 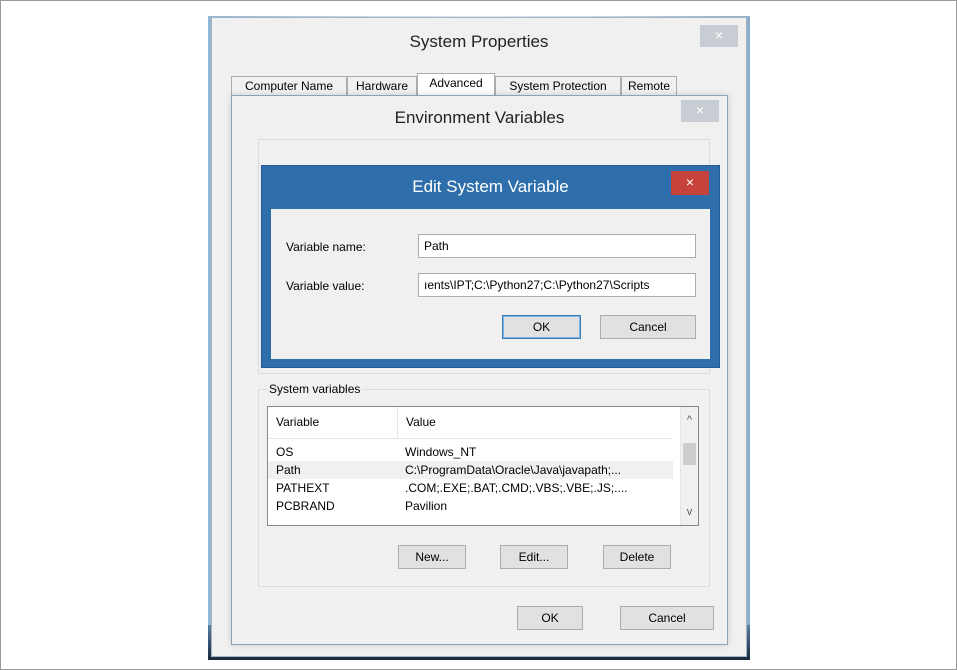 I want to click on edit-system-variable-title: Edit System Variable, so click(x=490, y=186).